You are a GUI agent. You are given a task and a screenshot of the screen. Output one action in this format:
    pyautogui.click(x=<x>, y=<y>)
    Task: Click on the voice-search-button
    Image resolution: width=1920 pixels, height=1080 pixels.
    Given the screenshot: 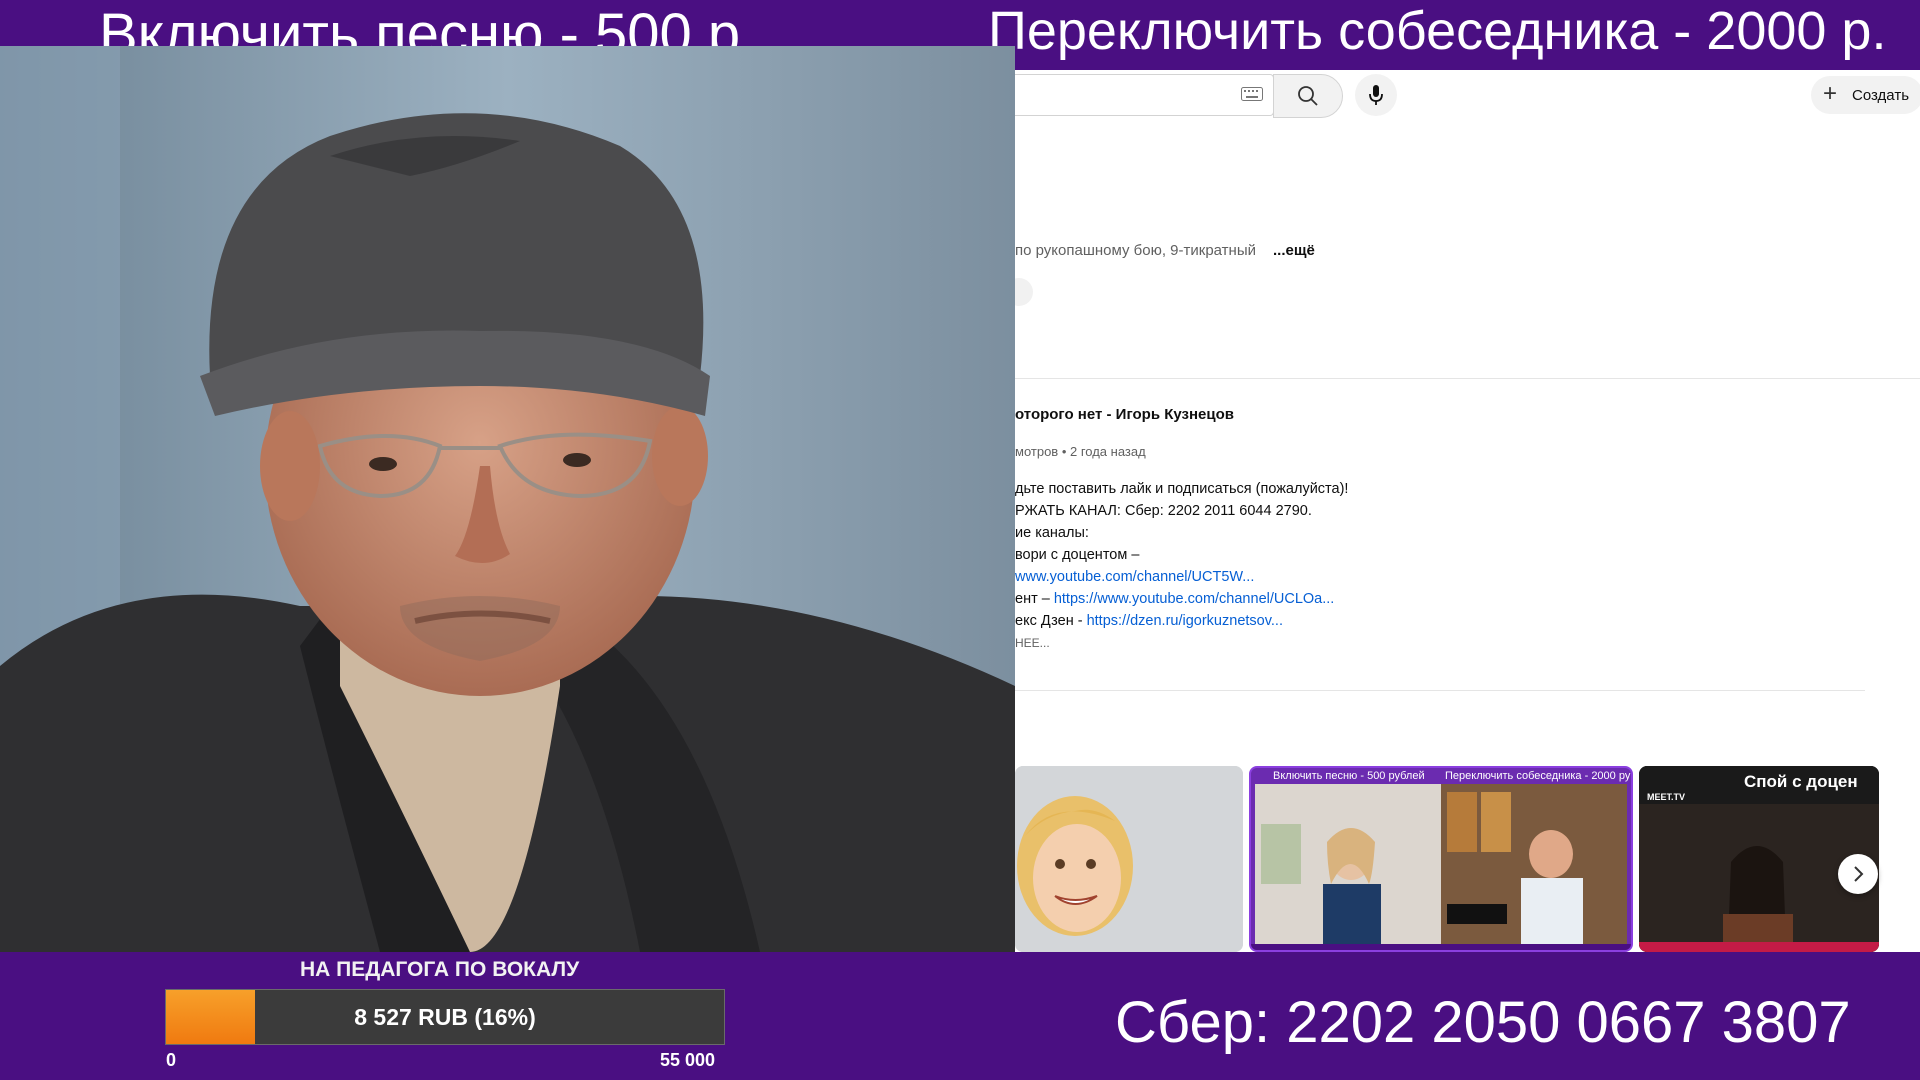 What is the action you would take?
    pyautogui.click(x=1376, y=95)
    